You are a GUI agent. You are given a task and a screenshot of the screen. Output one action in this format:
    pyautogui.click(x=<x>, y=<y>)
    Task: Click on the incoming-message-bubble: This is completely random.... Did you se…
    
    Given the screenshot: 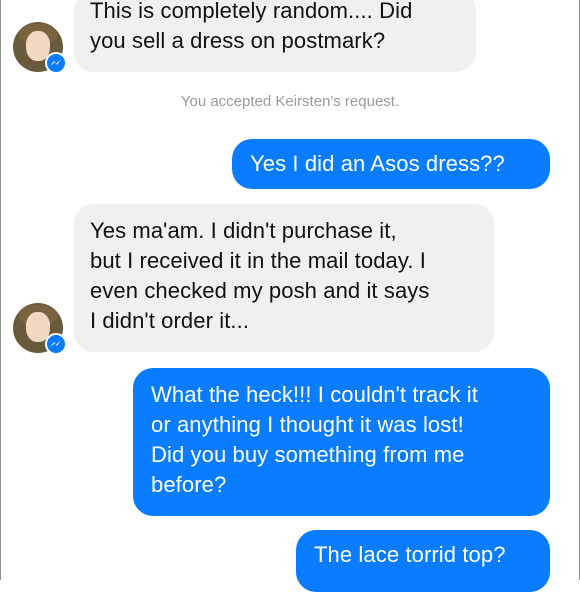 What is the action you would take?
    pyautogui.click(x=275, y=36)
    